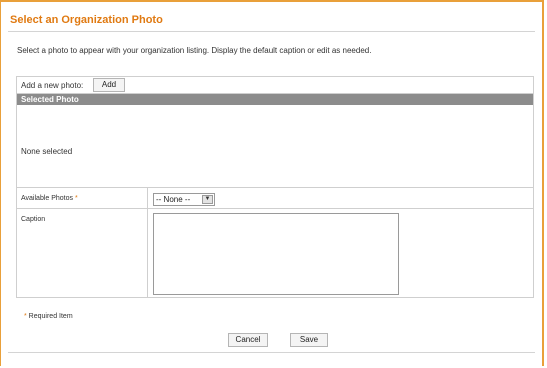 This screenshot has width=547, height=368. I want to click on column-divider, so click(147, 242).